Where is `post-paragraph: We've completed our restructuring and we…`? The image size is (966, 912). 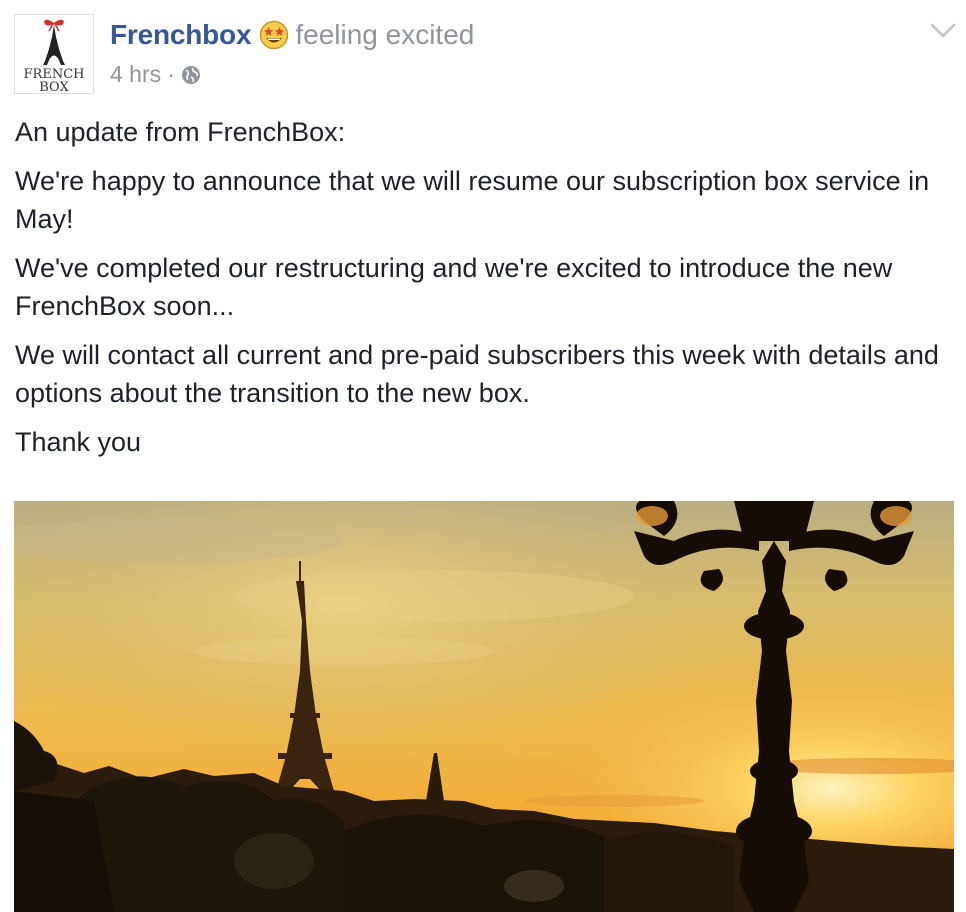
post-paragraph: We've completed our restructuring and we… is located at coordinates (454, 287).